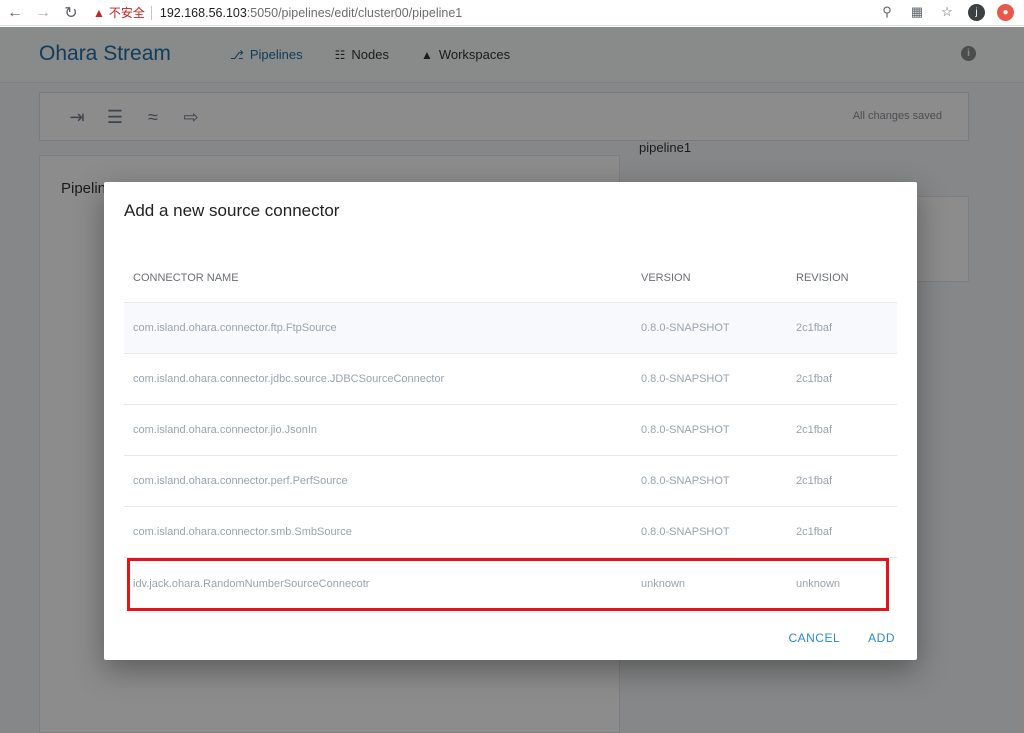  Describe the element at coordinates (203, 12) in the screenshot. I see `url-host: 192.168.56.103` at that location.